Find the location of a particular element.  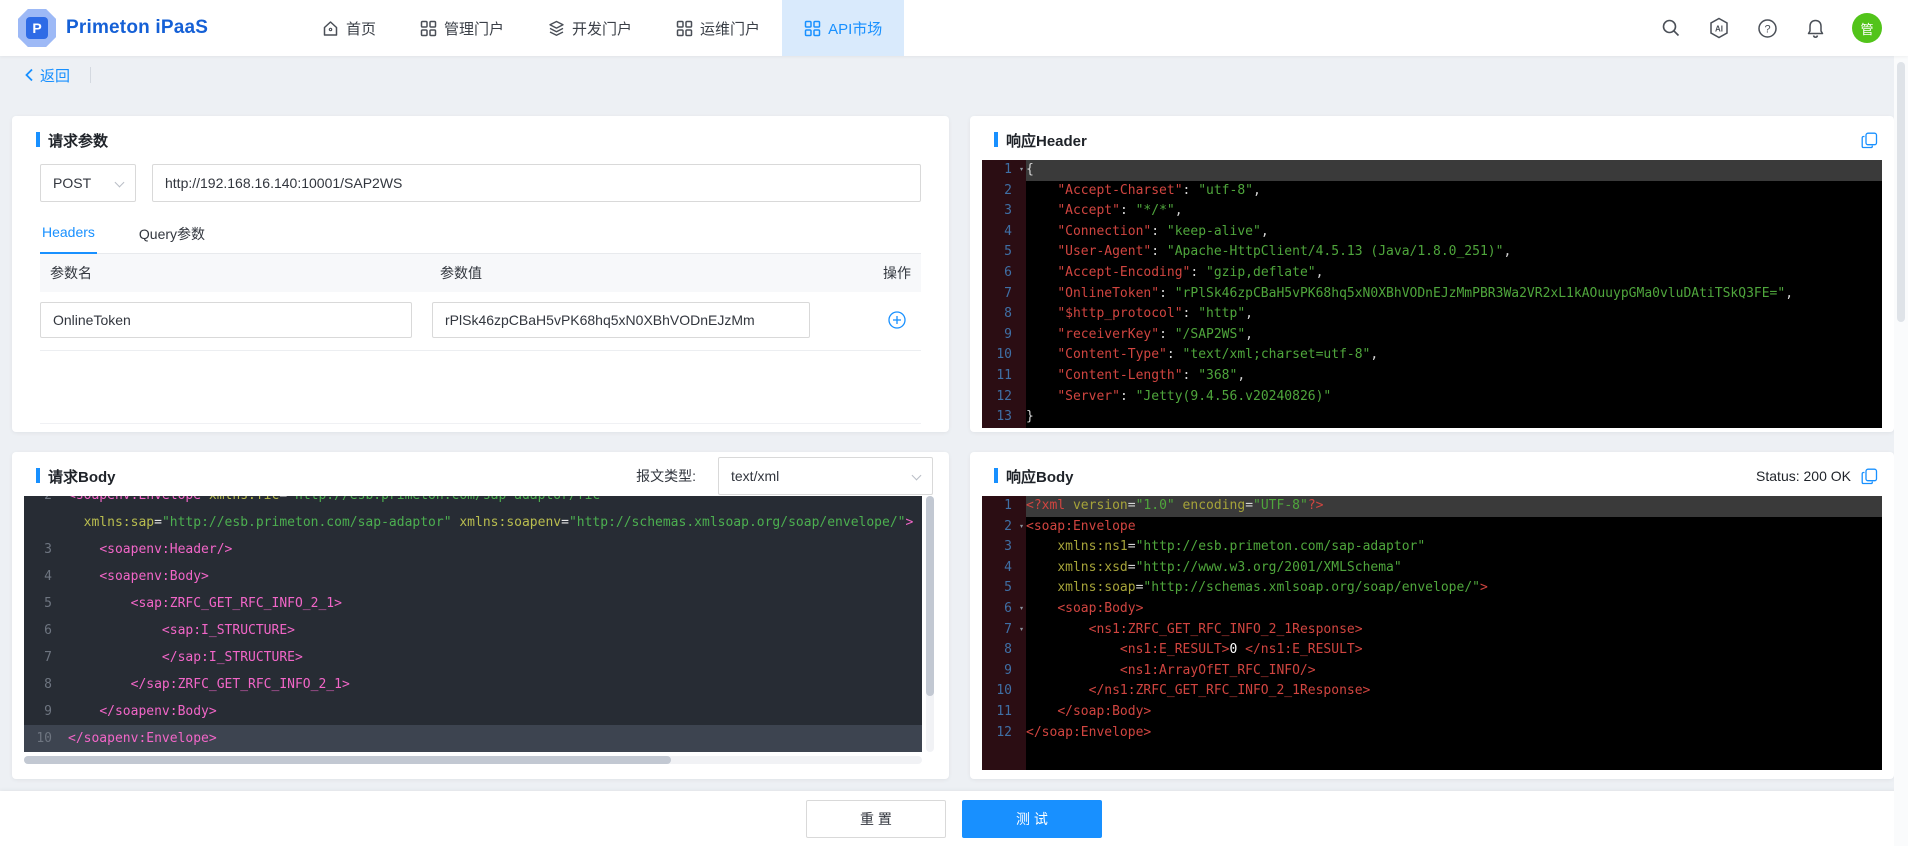

code-line: 3 "Accept": "*/*", is located at coordinates (1093, 211).